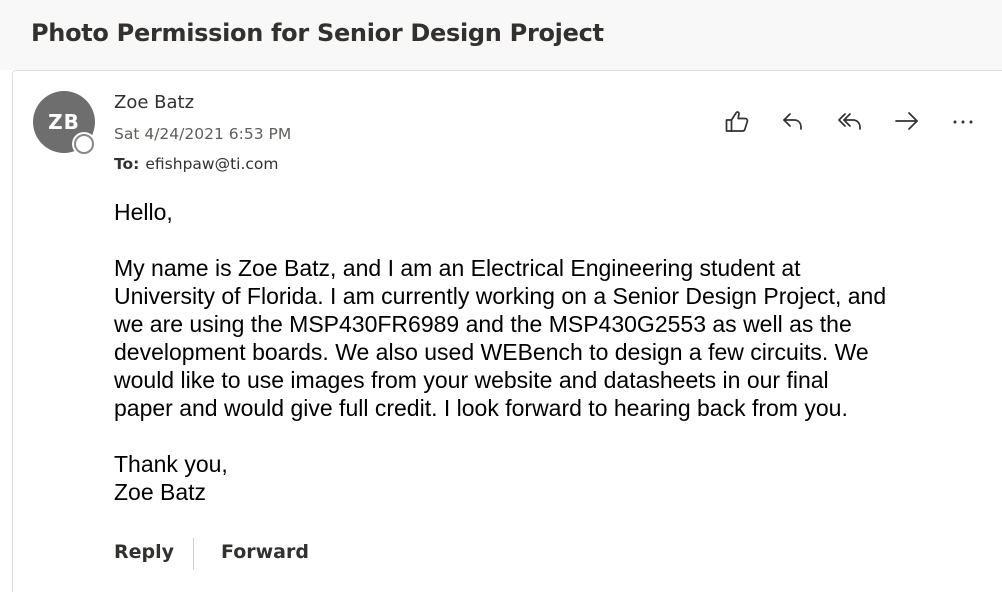  I want to click on reply-all-toolbar-button, so click(850, 121).